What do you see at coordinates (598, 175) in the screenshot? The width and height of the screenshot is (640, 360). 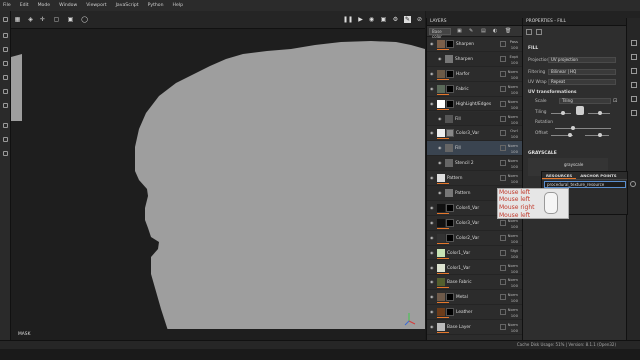 I see `tab-anchor-points: ANCHOR POINTS` at bounding box center [598, 175].